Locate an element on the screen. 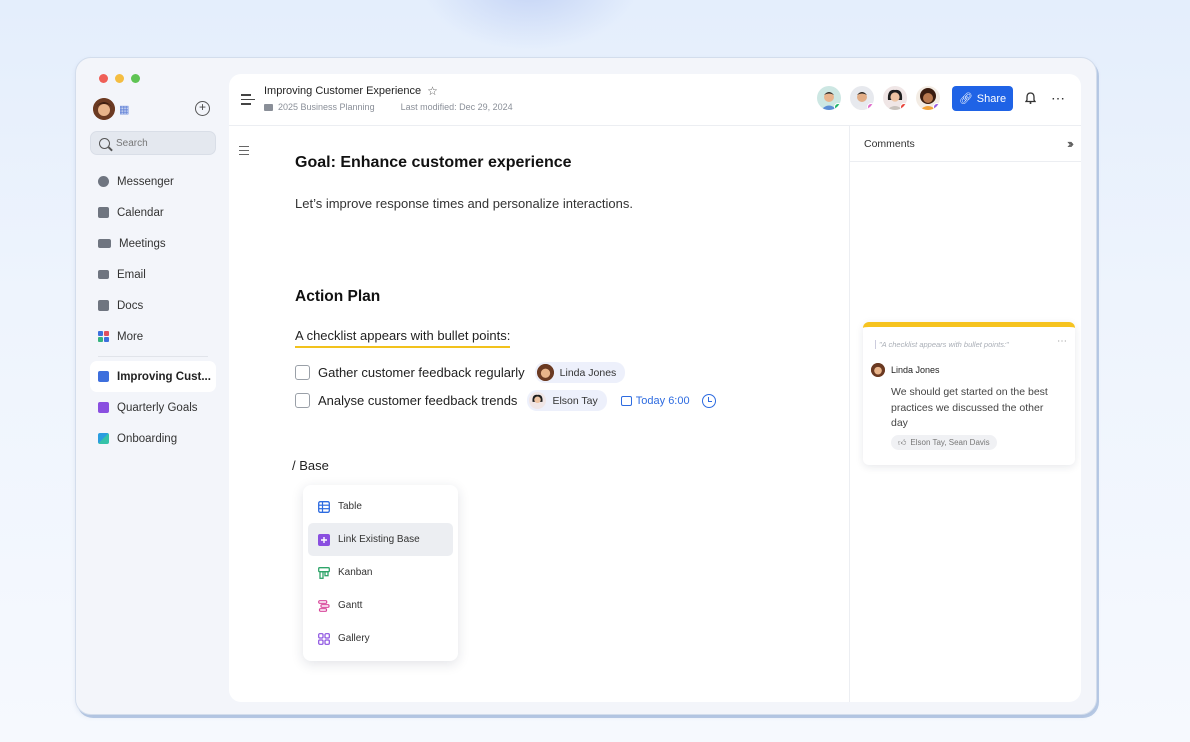 This screenshot has width=1190, height=742. menu-item-table: Table is located at coordinates (380, 506).